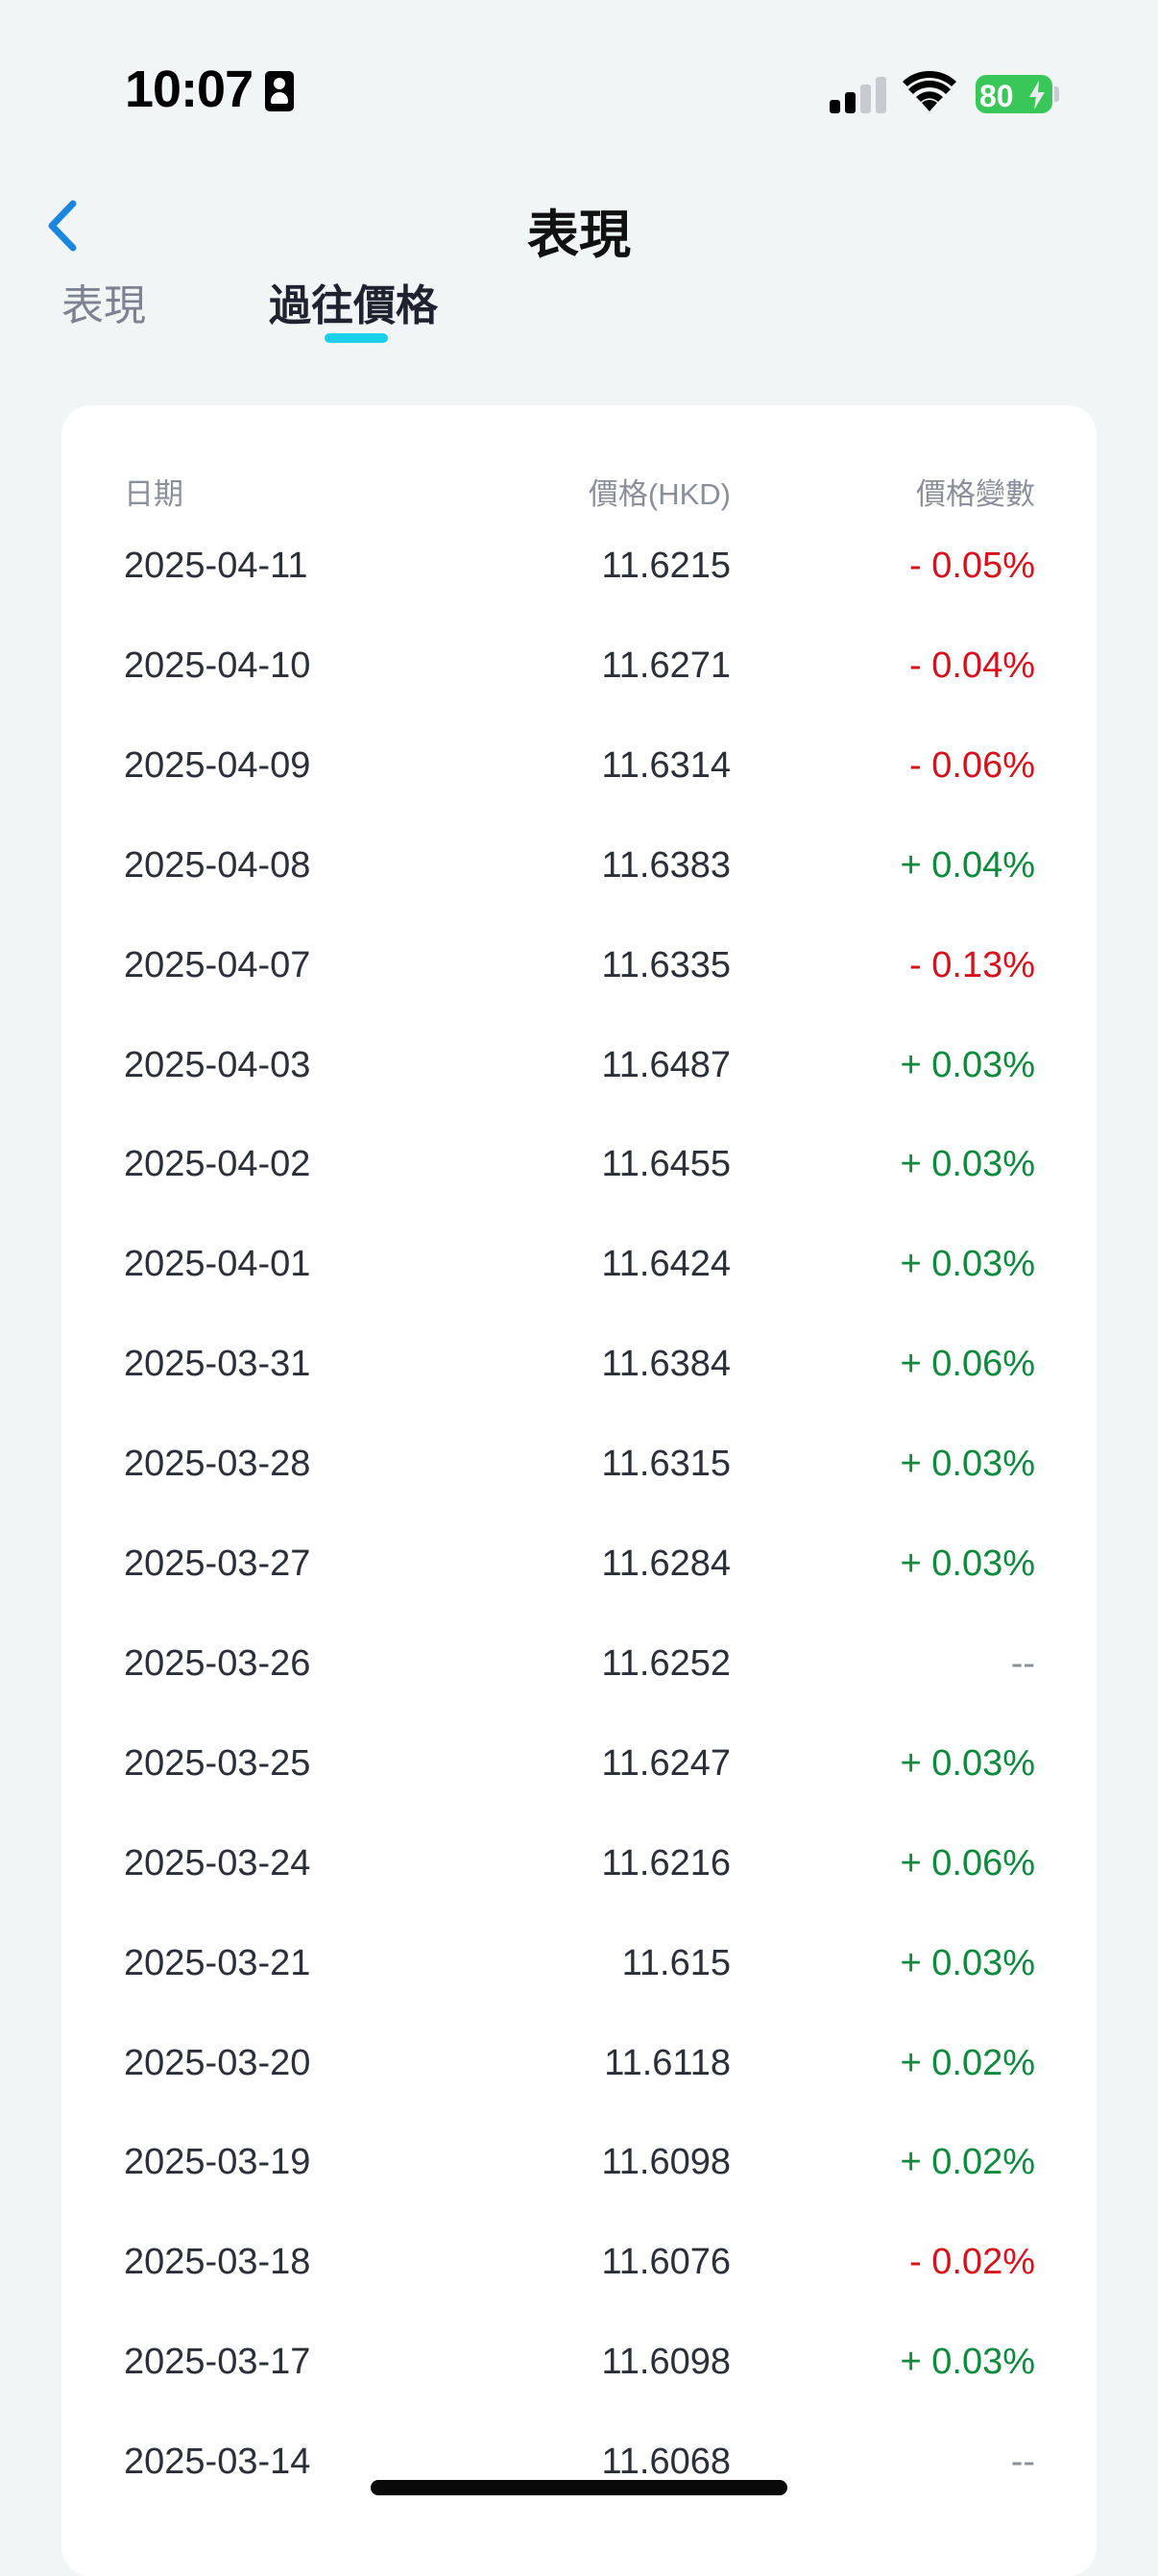 This screenshot has height=2576, width=1158. What do you see at coordinates (103, 301) in the screenshot?
I see `tab-performance: 表現` at bounding box center [103, 301].